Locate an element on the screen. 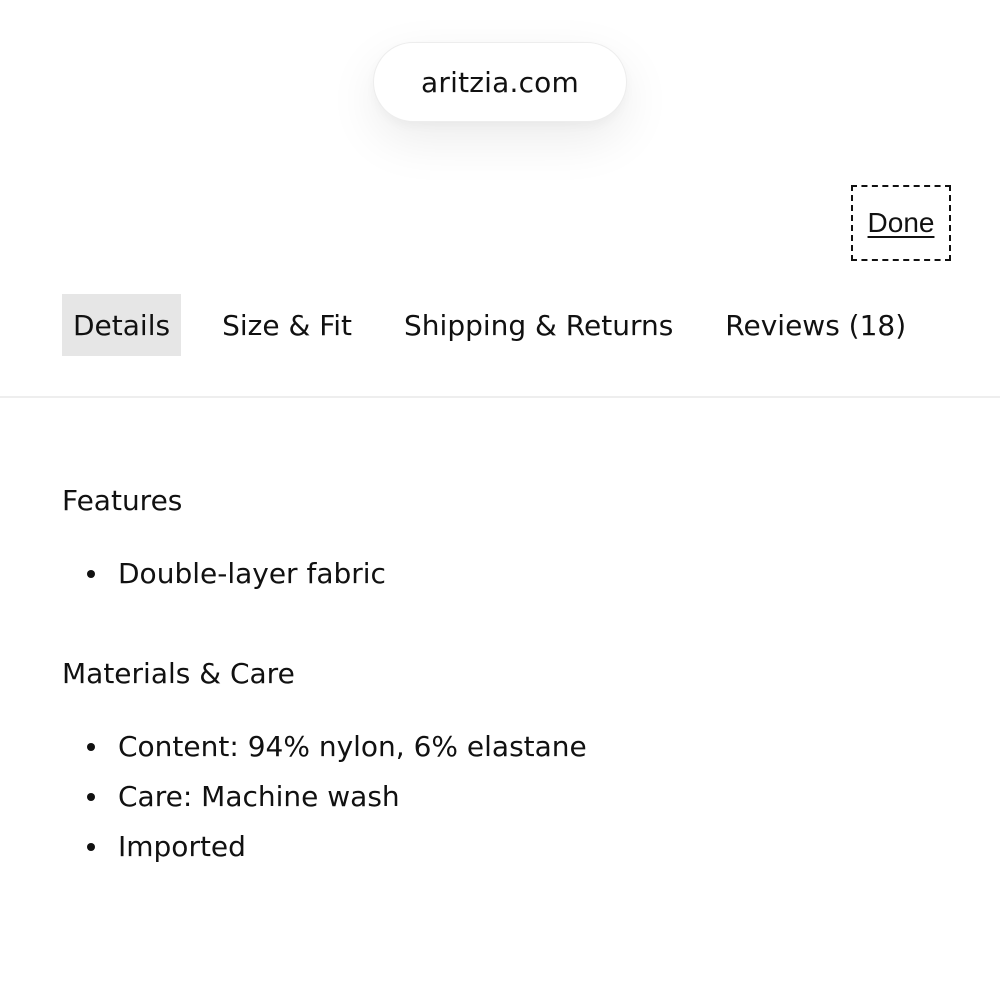 This screenshot has height=1000, width=1000. url-bar: aritzia.com is located at coordinates (500, 82).